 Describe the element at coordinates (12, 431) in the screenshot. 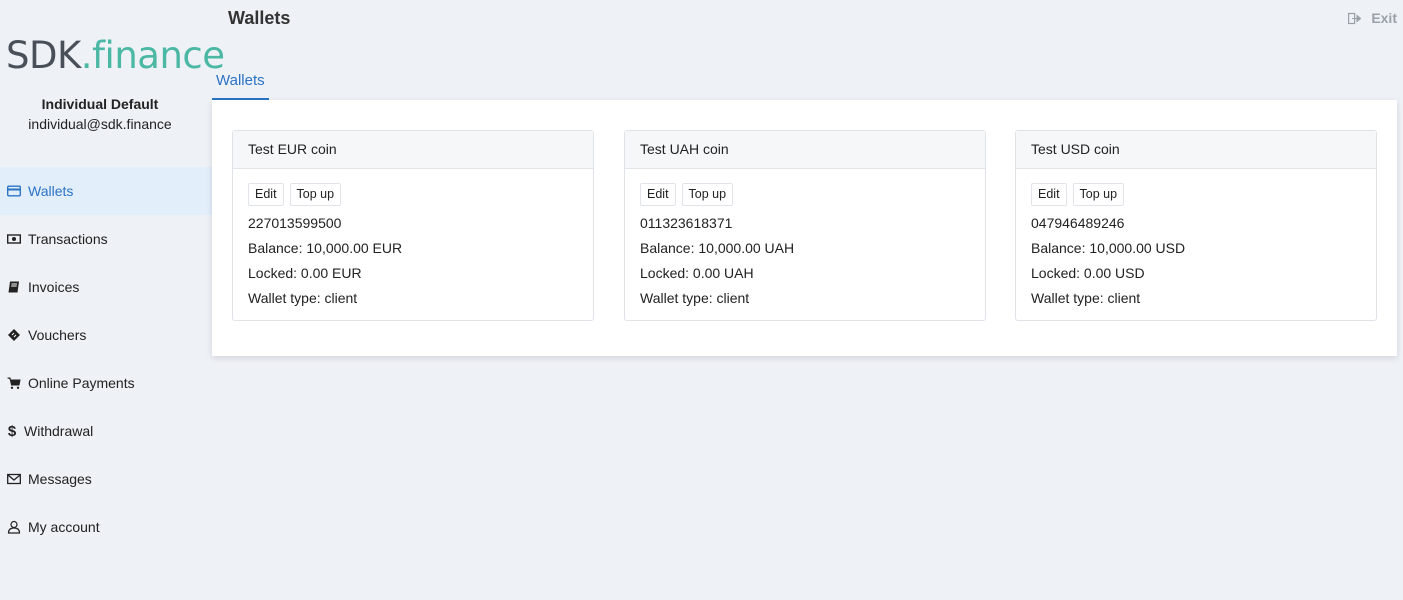

I see `dollar-icon: $` at that location.